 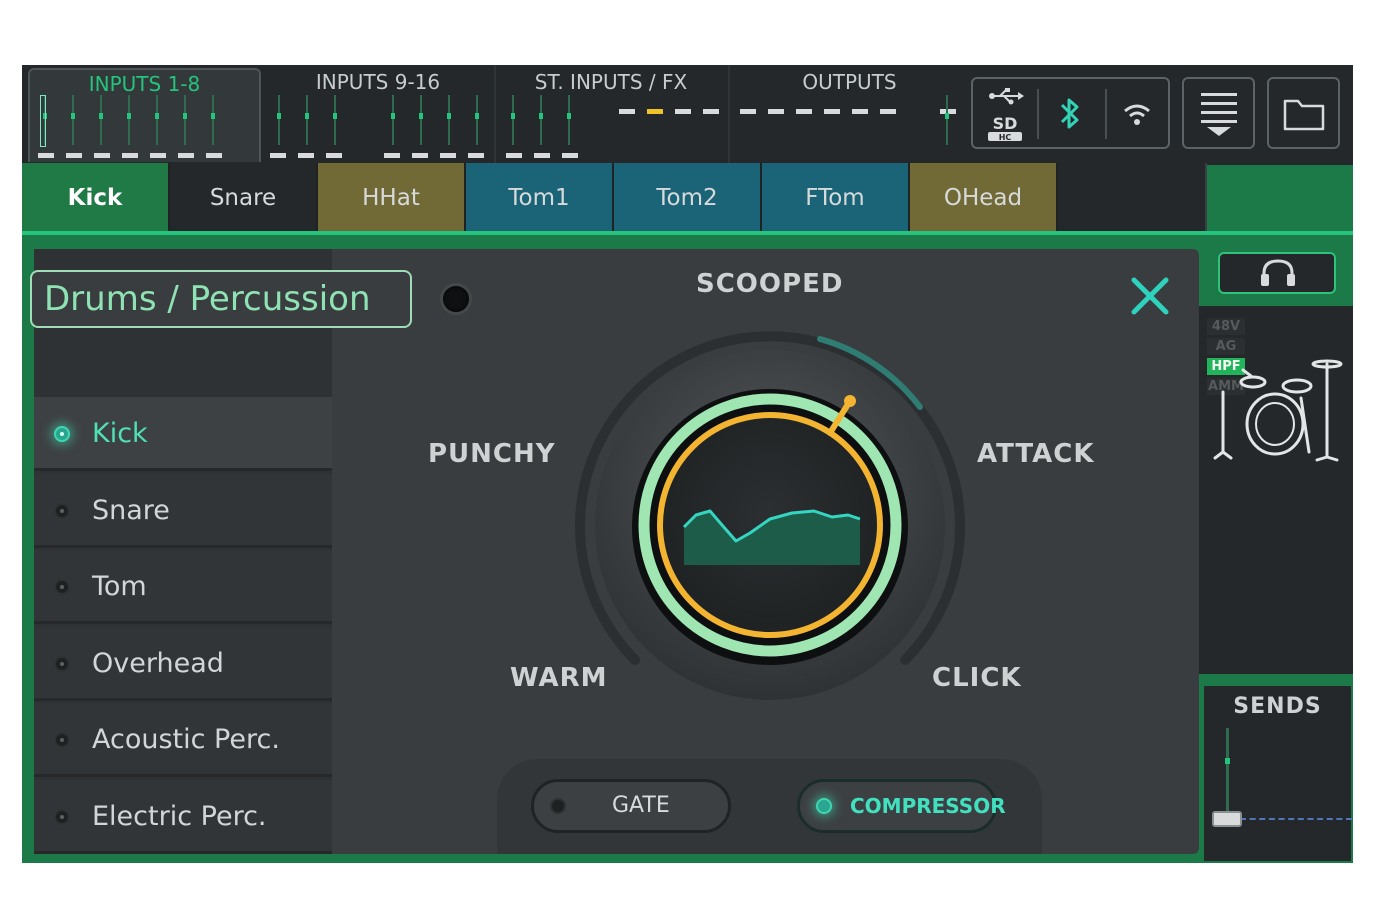 What do you see at coordinates (378, 115) in the screenshot?
I see `group-tab-inputs-9-16: INPUTS 9-16` at bounding box center [378, 115].